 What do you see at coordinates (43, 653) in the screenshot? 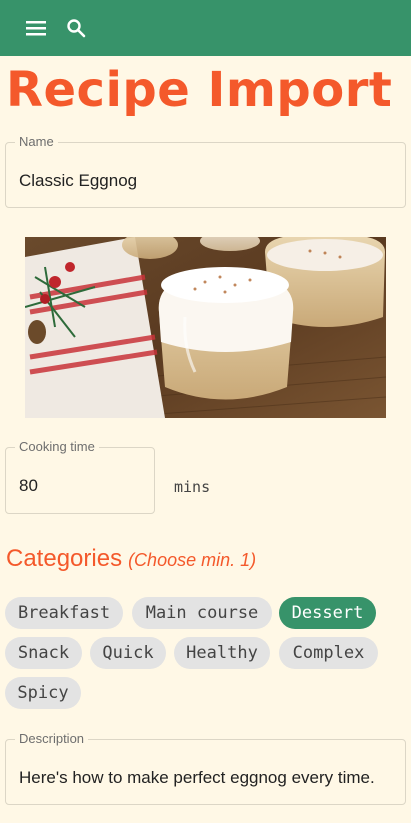
I see `category-chip-snack: Snack` at bounding box center [43, 653].